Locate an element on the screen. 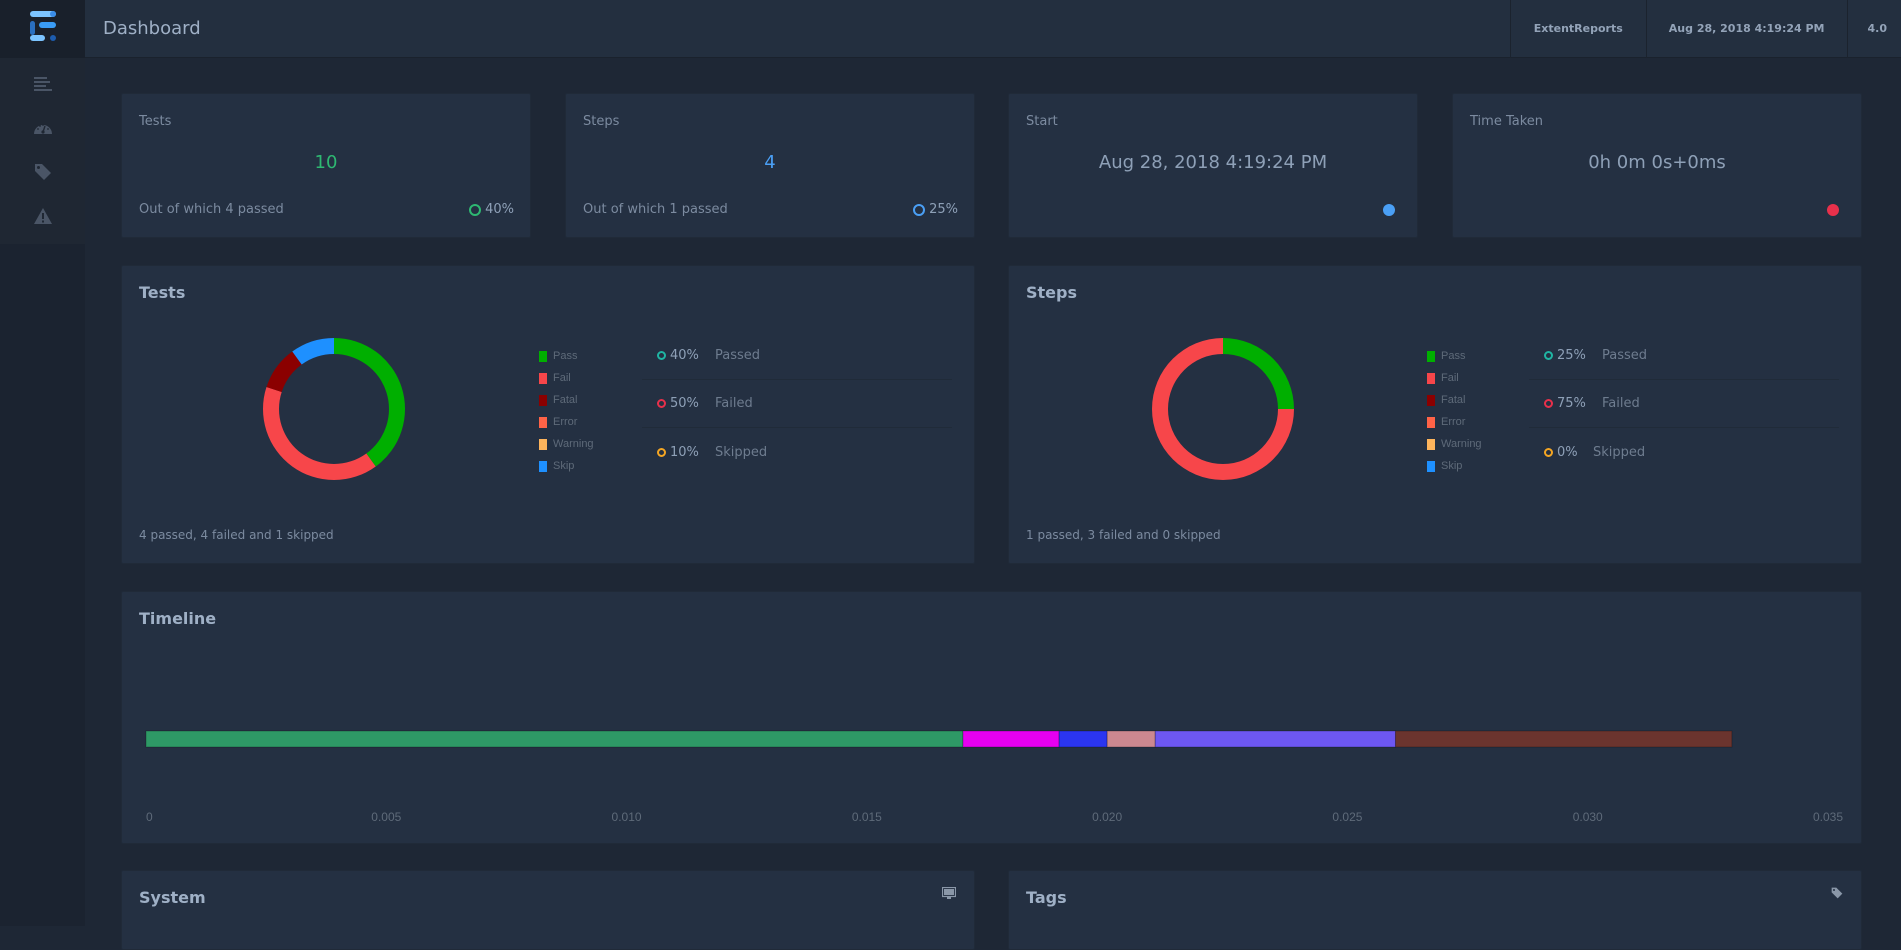 The width and height of the screenshot is (1901, 950). summary-label: Skipped is located at coordinates (1619, 452).